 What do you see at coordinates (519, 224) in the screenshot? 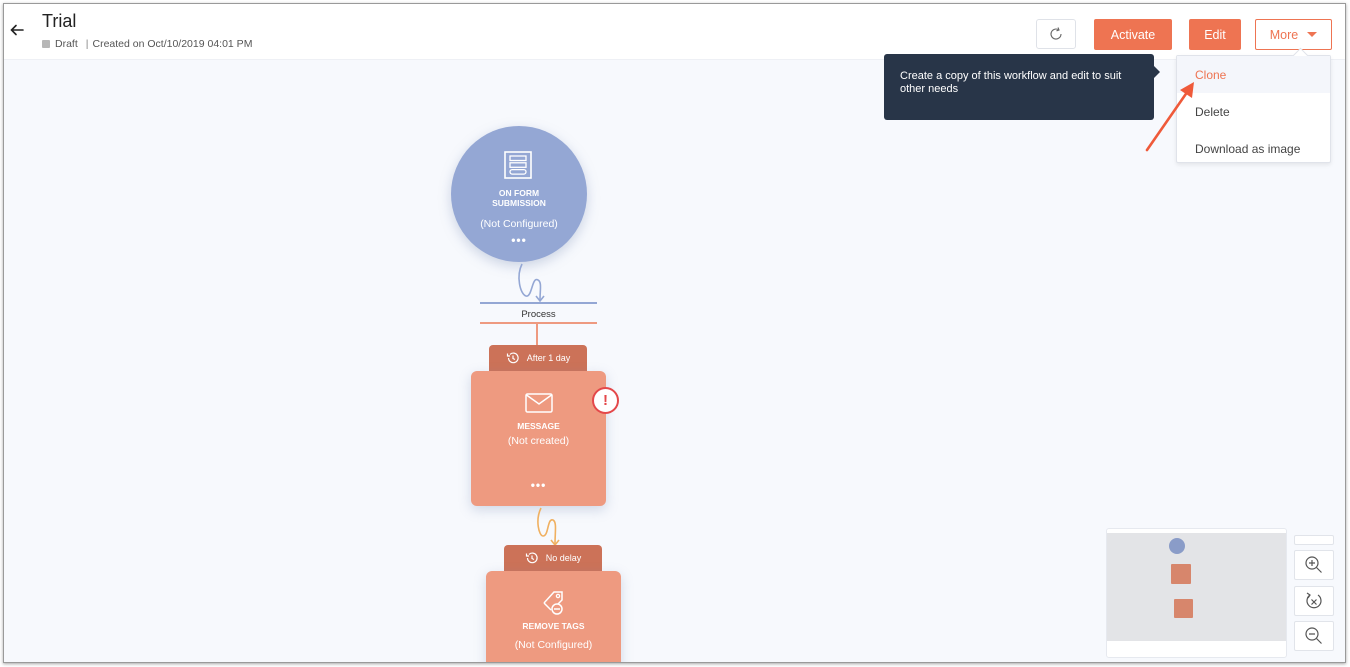
I see `trigger-status: (Not Configured)` at bounding box center [519, 224].